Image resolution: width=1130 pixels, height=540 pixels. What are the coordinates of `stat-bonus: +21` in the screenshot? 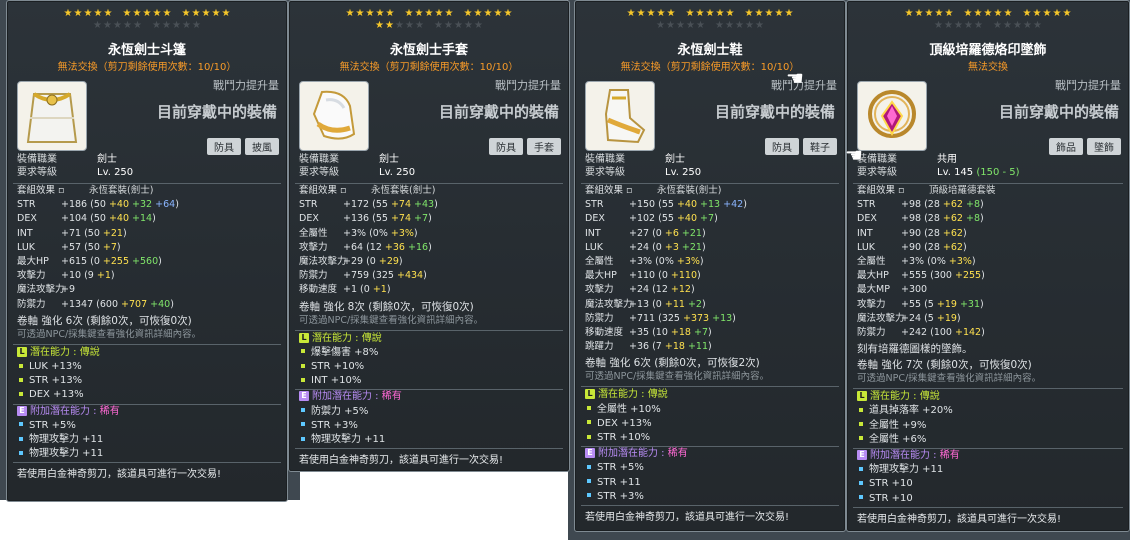 It's located at (691, 247).